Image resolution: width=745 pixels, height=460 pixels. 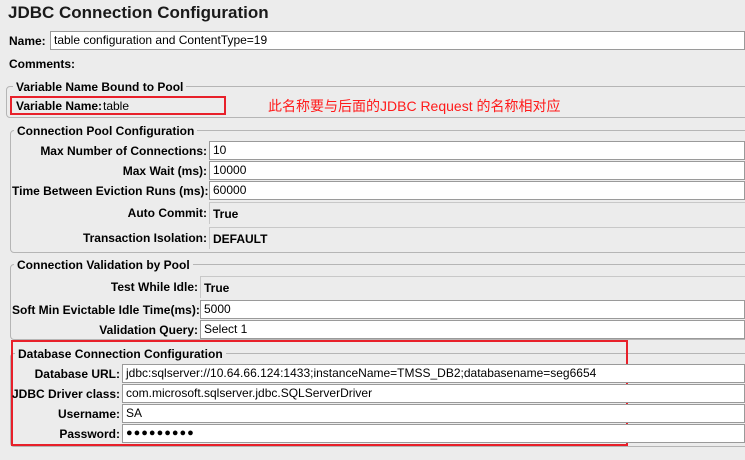 What do you see at coordinates (88, 414) in the screenshot?
I see `username-label: Username:` at bounding box center [88, 414].